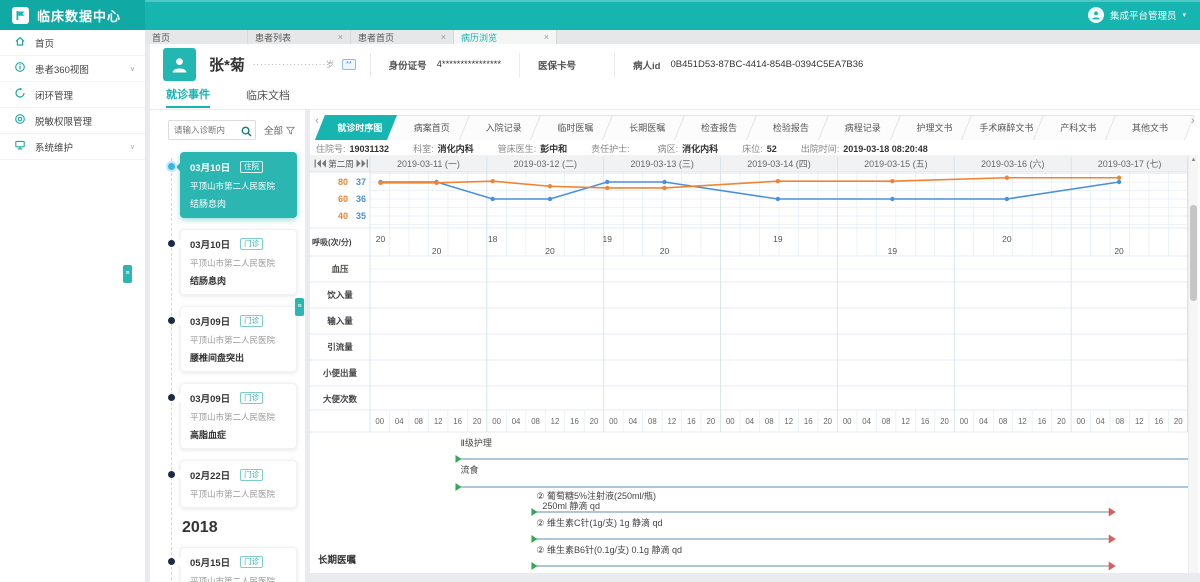 The width and height of the screenshot is (1200, 582). I want to click on sidebar-item-3: 闭环管理, so click(72, 95).